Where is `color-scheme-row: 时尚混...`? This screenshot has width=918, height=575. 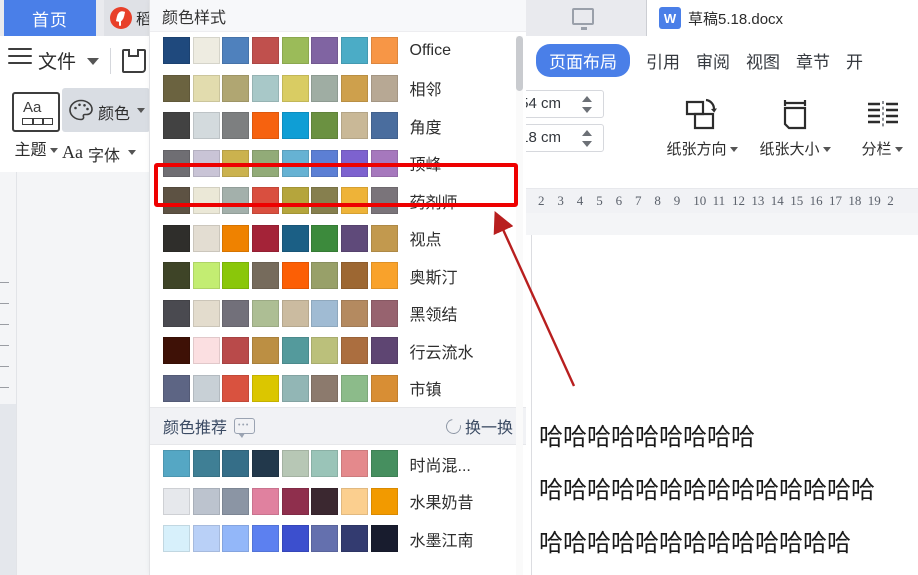
color-scheme-row: 时尚混... is located at coordinates (338, 464).